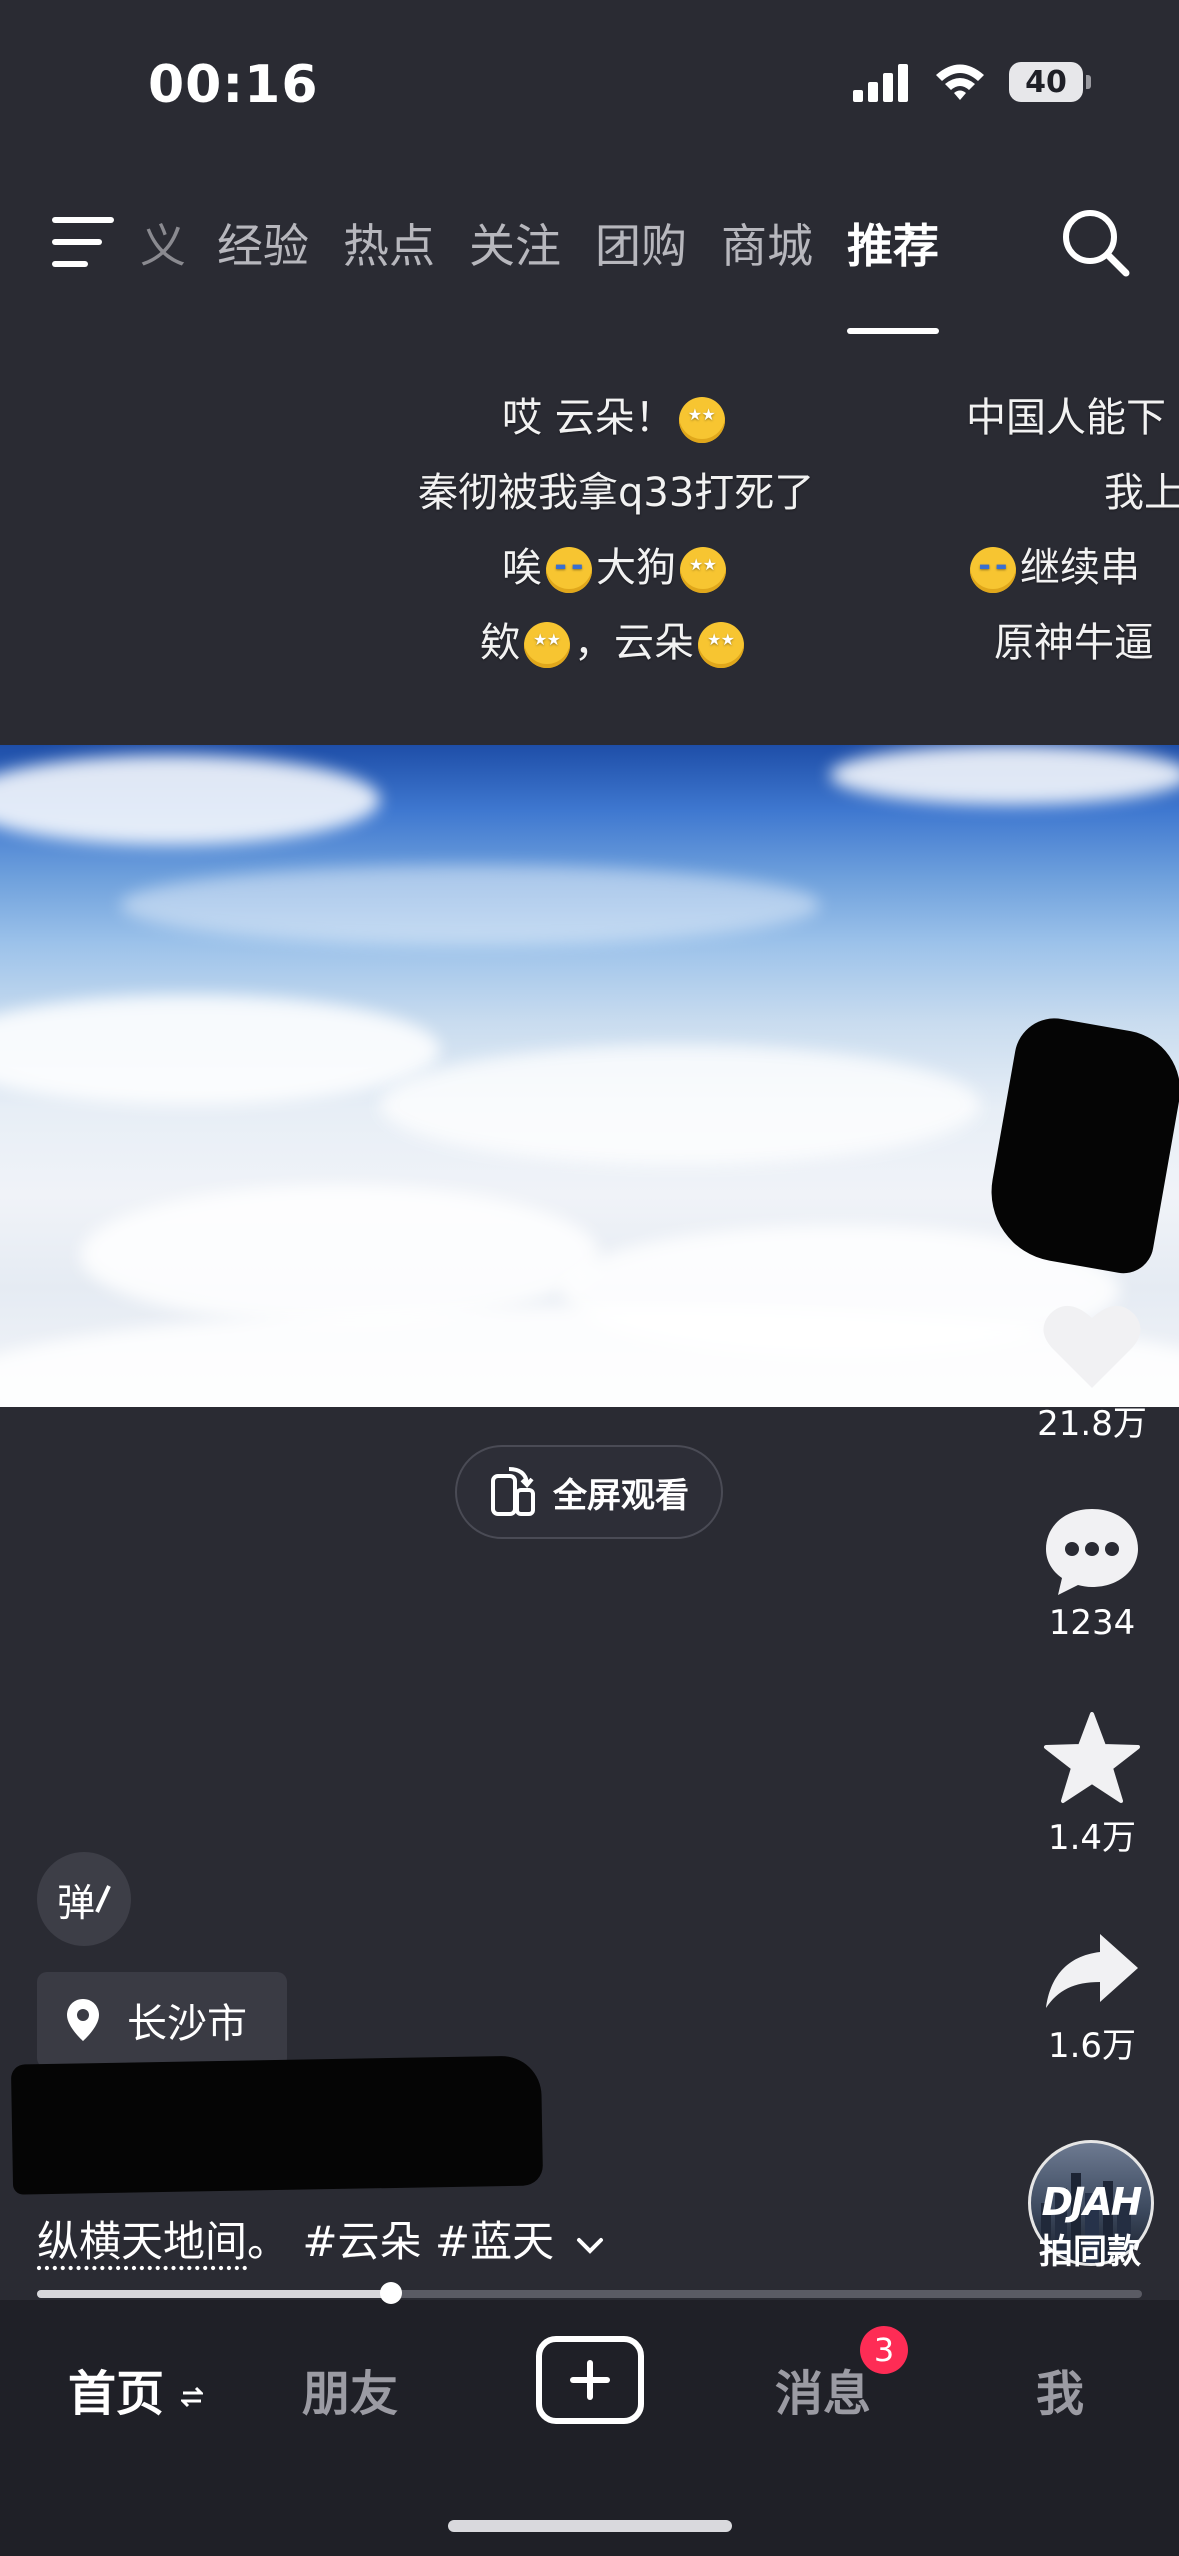 The width and height of the screenshot is (1179, 2556). I want to click on status-time: 00:16, so click(233, 85).